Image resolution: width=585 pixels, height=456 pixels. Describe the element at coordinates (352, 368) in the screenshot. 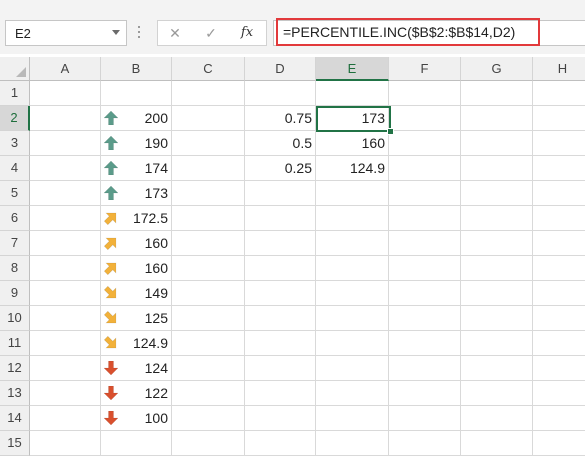

I see `cell-e12` at that location.